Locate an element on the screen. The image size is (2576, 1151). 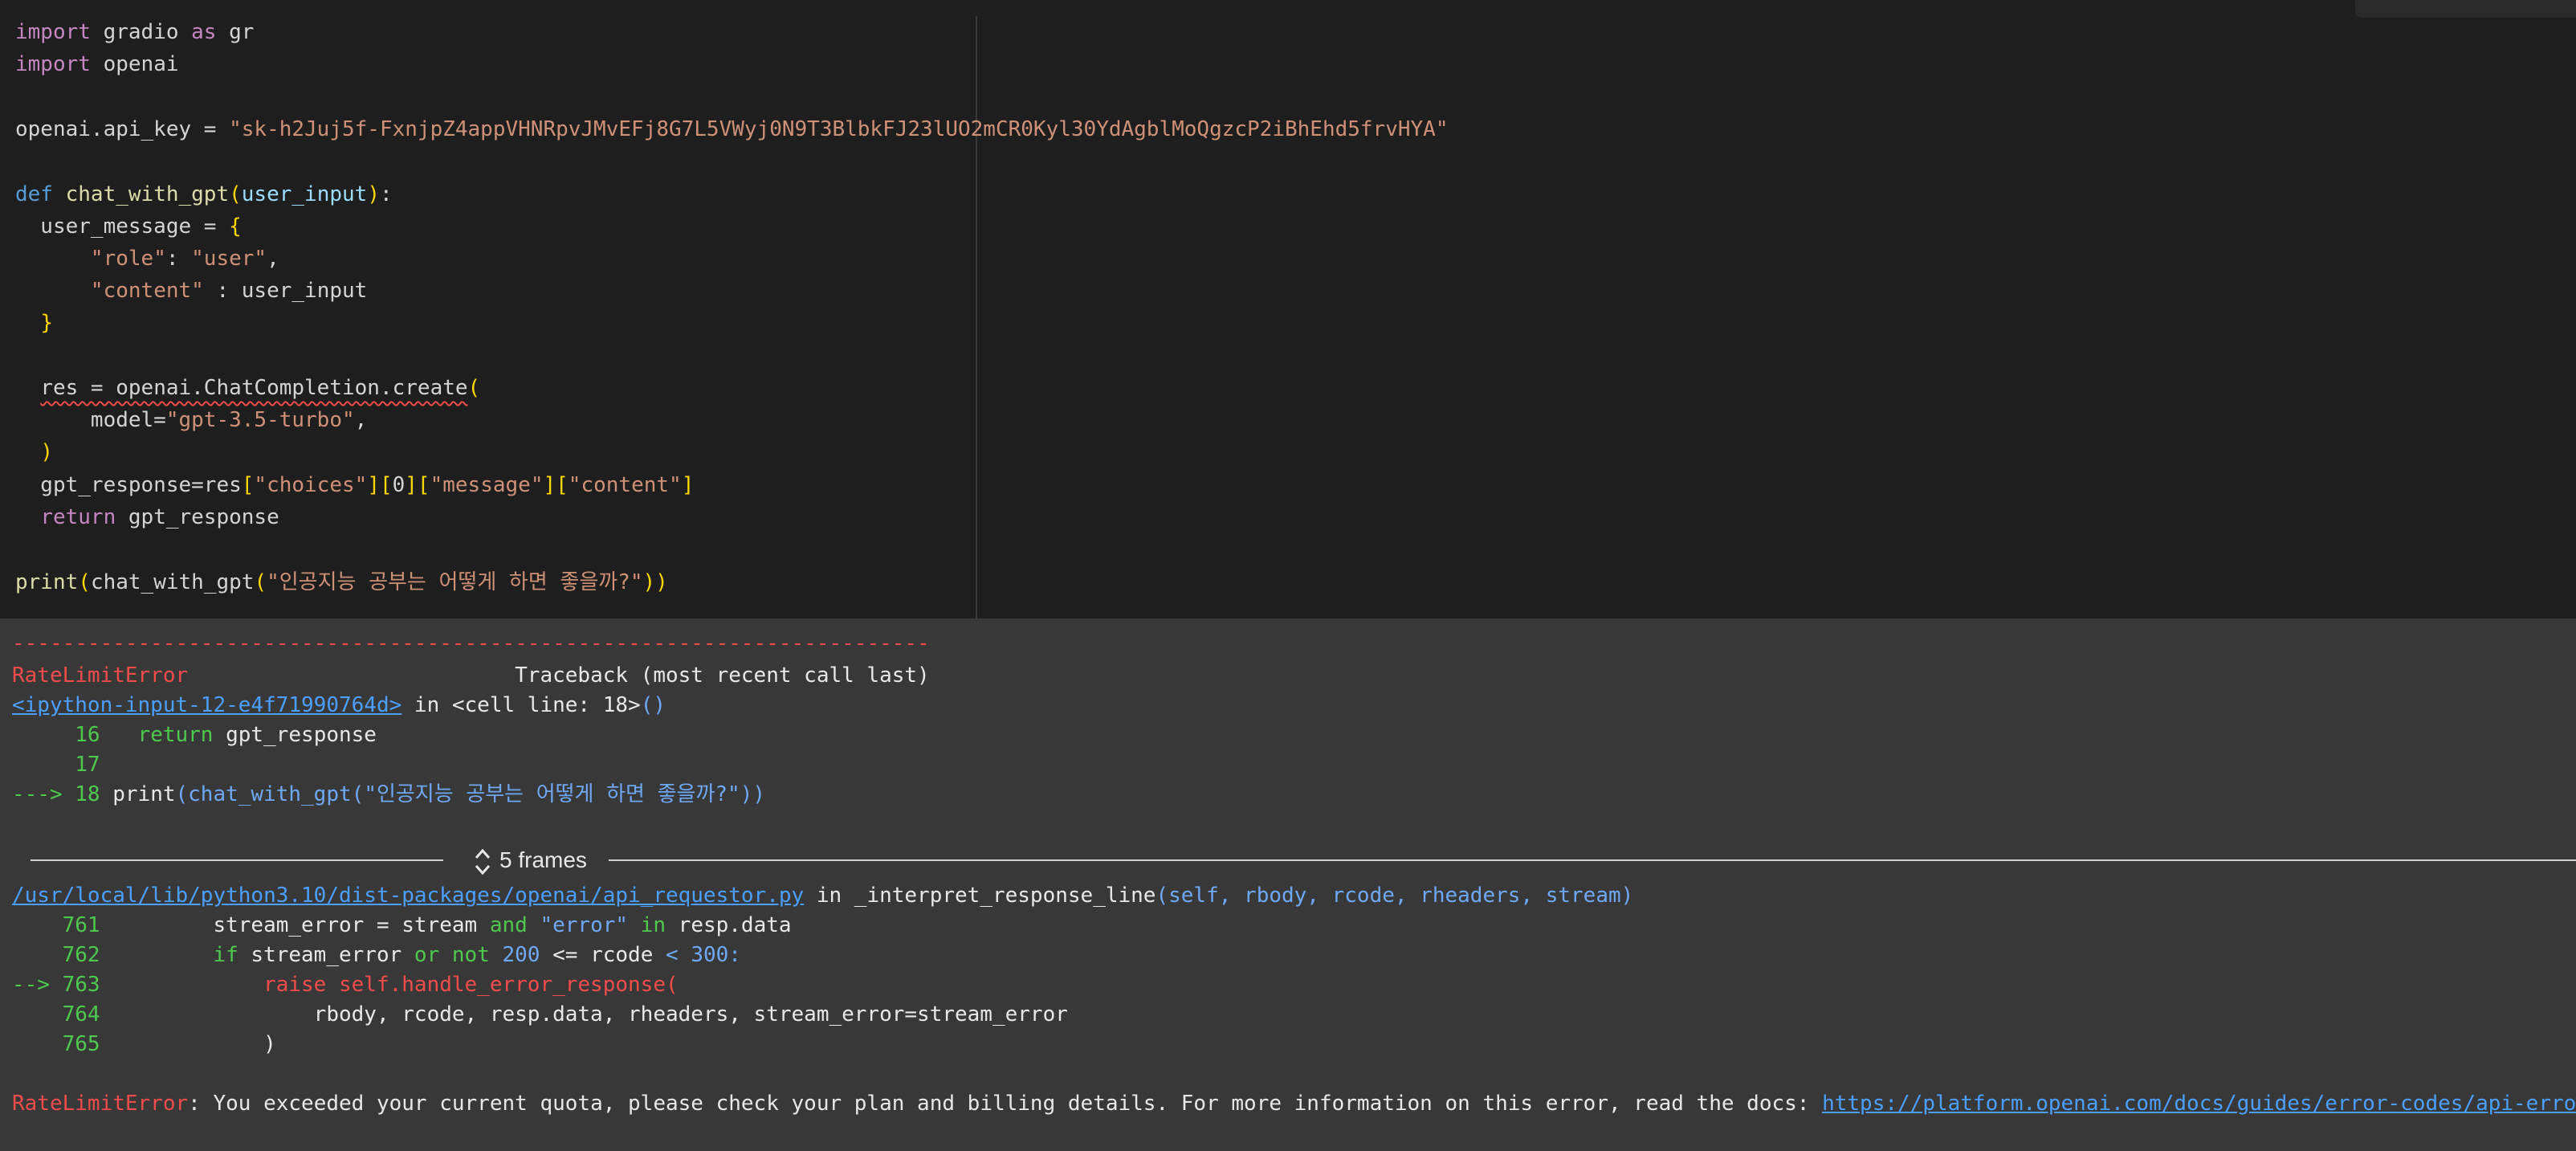
parameter: user_input is located at coordinates (304, 194).